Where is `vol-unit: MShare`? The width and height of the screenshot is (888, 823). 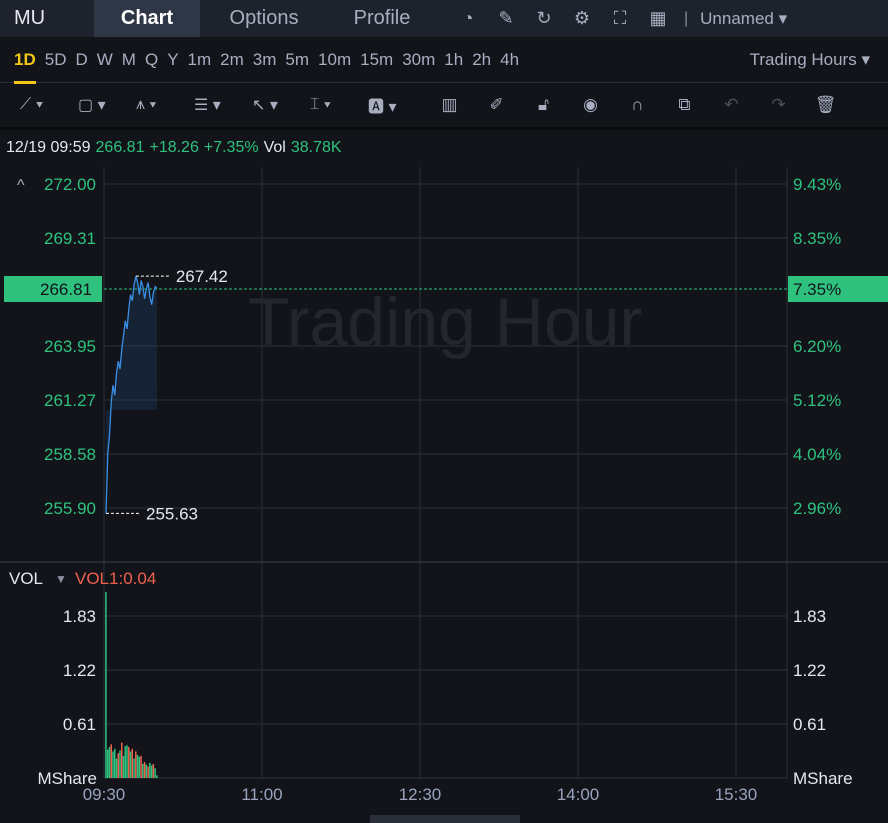 vol-unit: MShare is located at coordinates (823, 778).